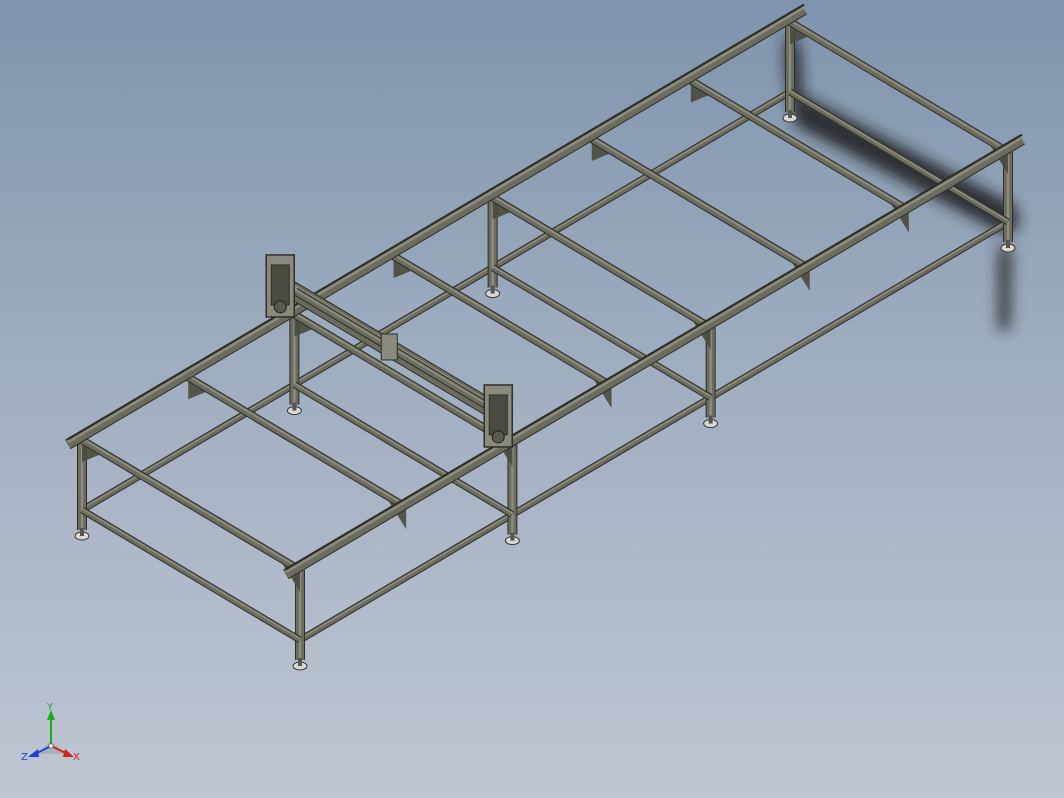 The width and height of the screenshot is (1064, 798). Describe the element at coordinates (53, 737) in the screenshot. I see `axis-triad: Y X Z` at that location.